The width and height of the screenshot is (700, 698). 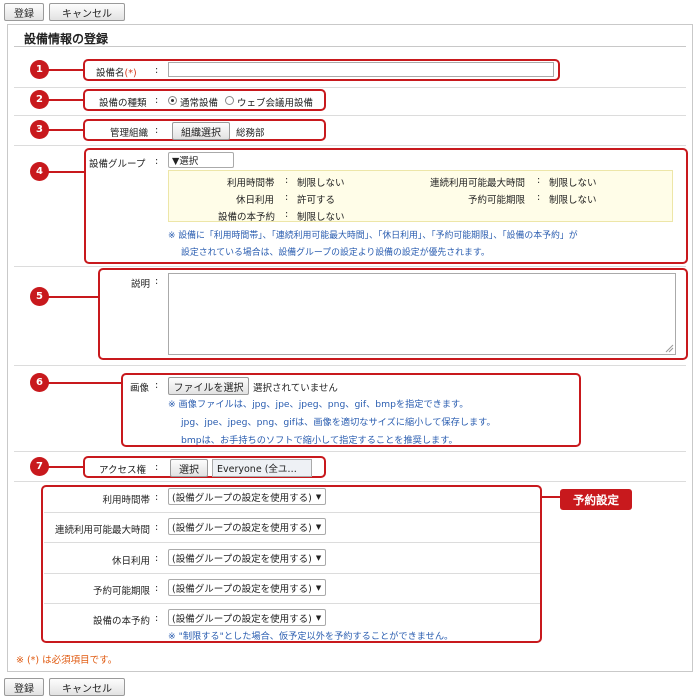 I want to click on image-label: 画像, so click(x=140, y=388).